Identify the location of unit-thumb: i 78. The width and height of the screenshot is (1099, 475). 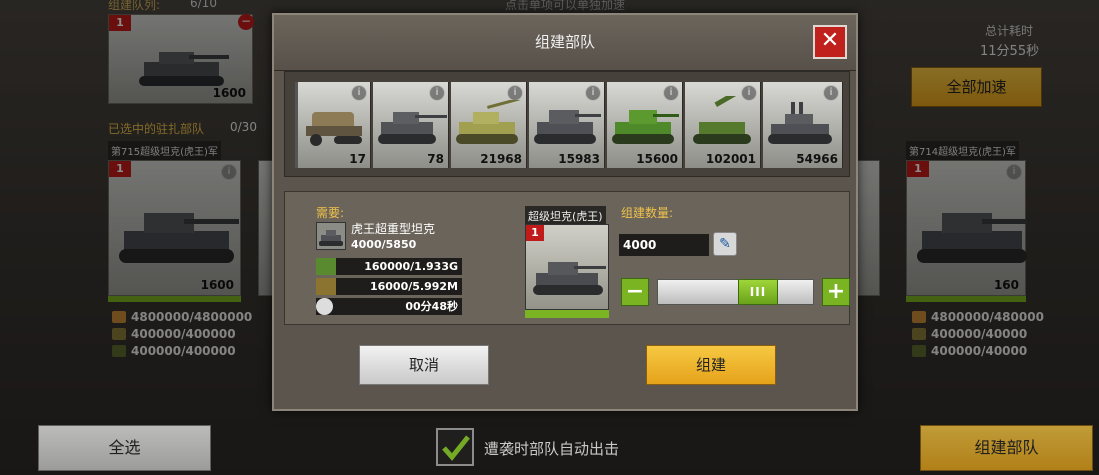
(411, 125).